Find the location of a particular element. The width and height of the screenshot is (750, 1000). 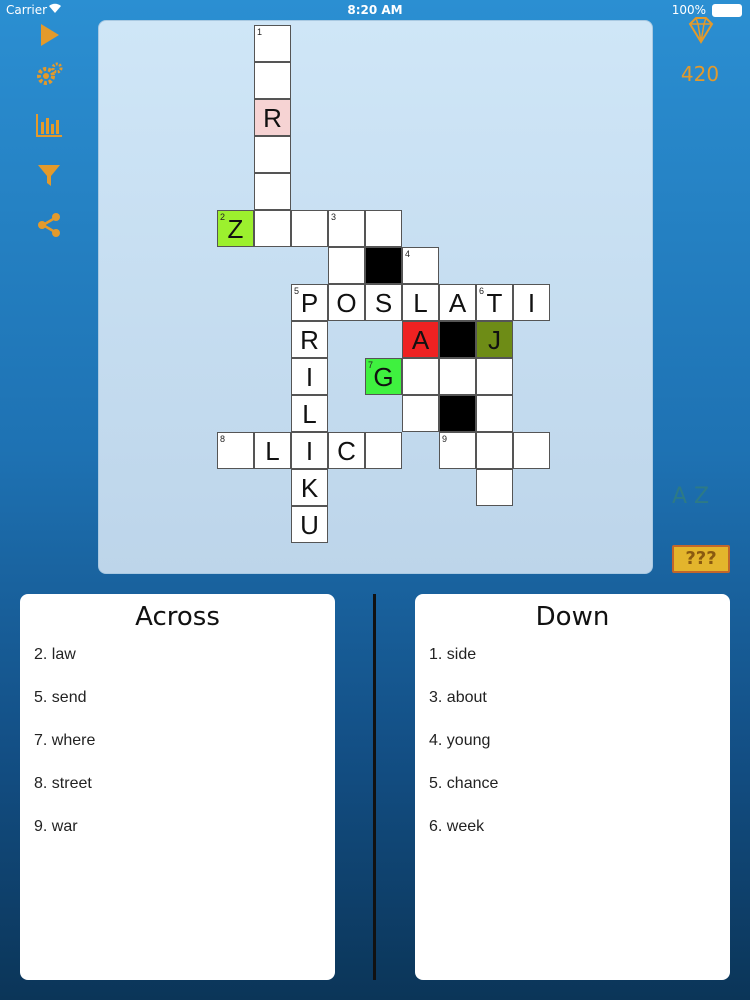

play-icon is located at coordinates (50, 35).